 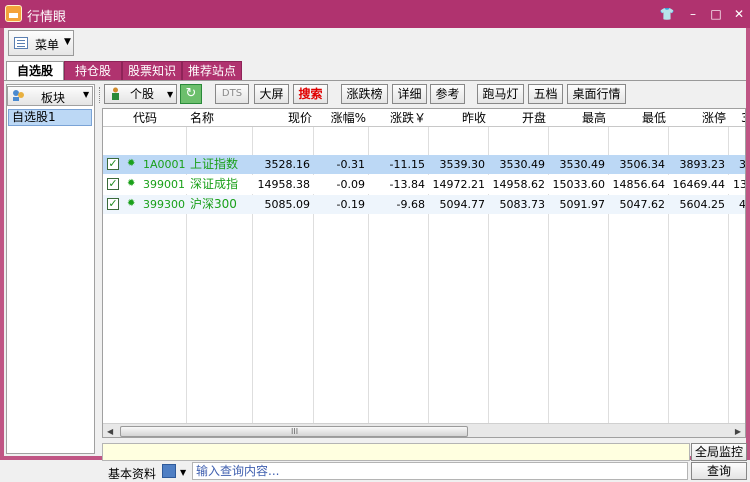 What do you see at coordinates (462, 164) in the screenshot?
I see `cell-prev: 3539.30` at bounding box center [462, 164].